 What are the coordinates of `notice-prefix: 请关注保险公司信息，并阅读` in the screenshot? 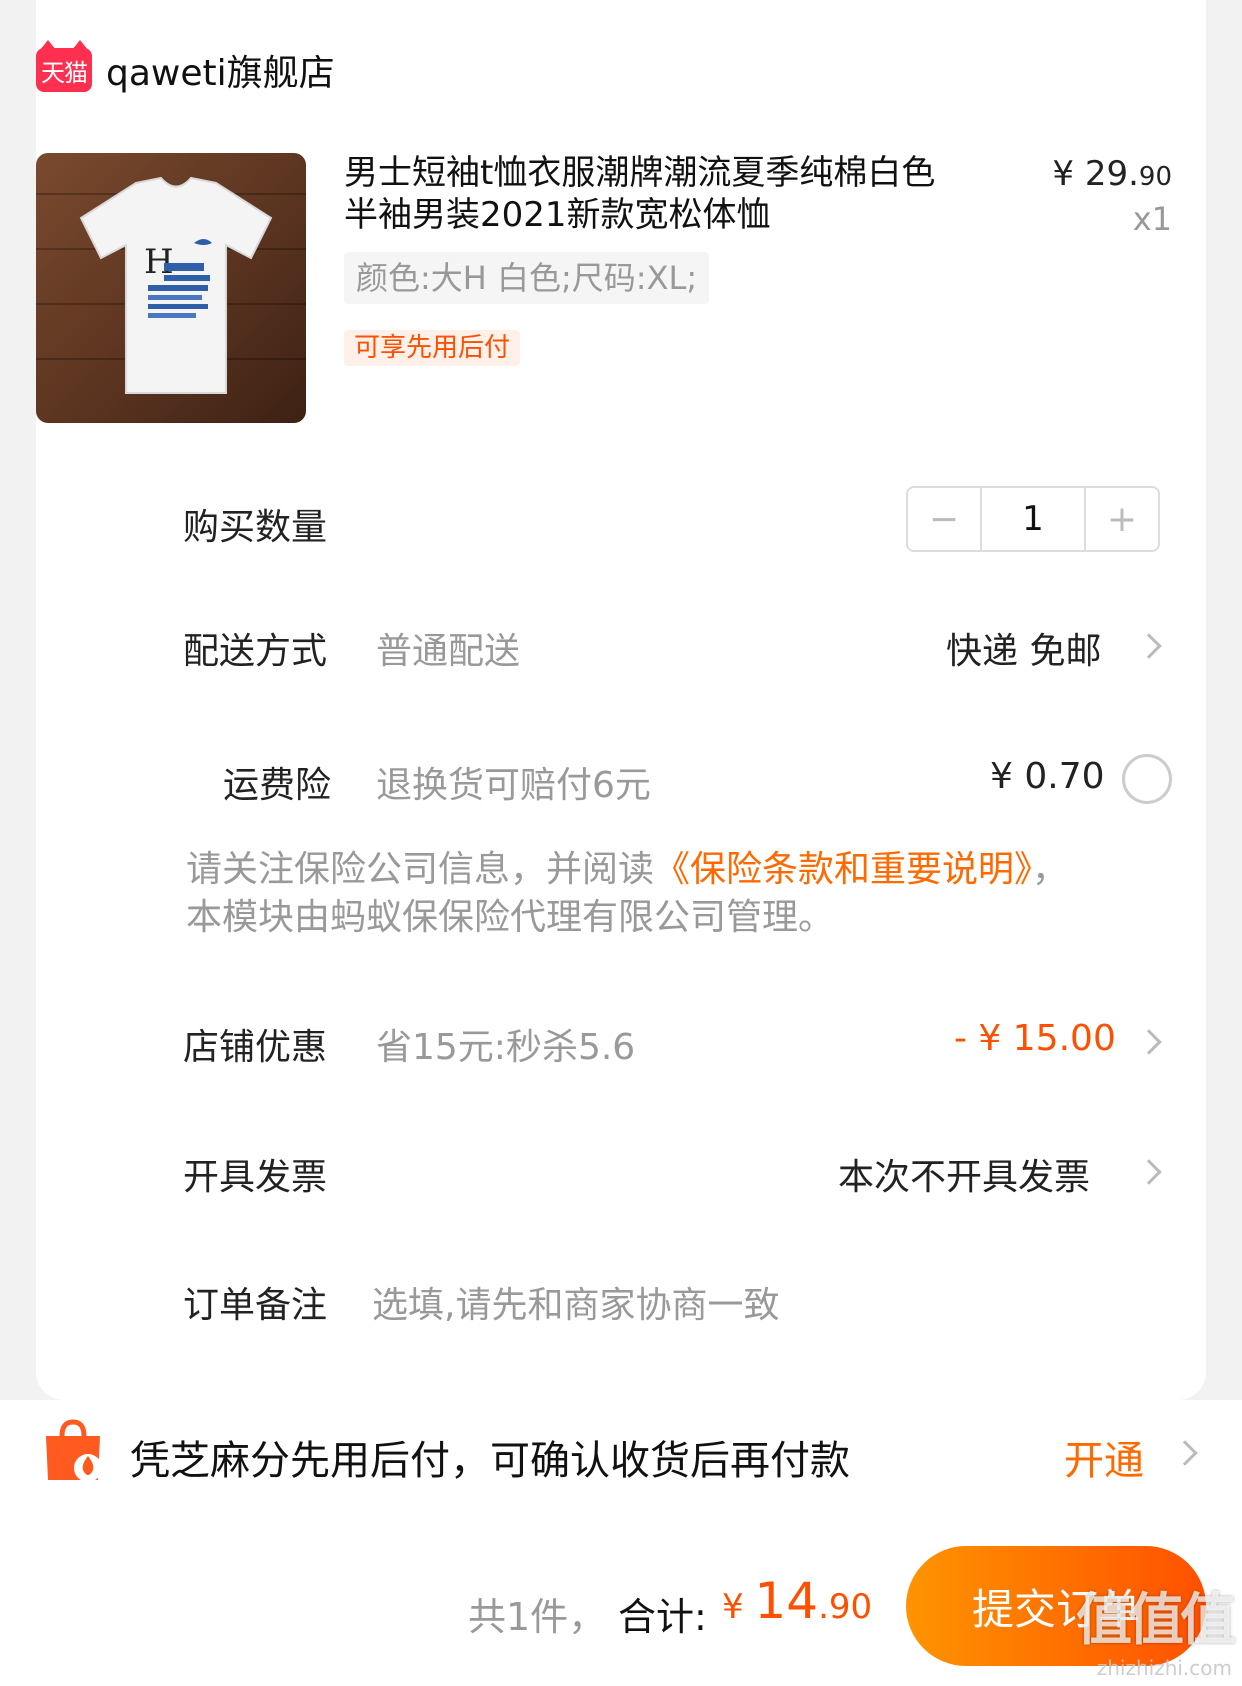 It's located at (420, 869).